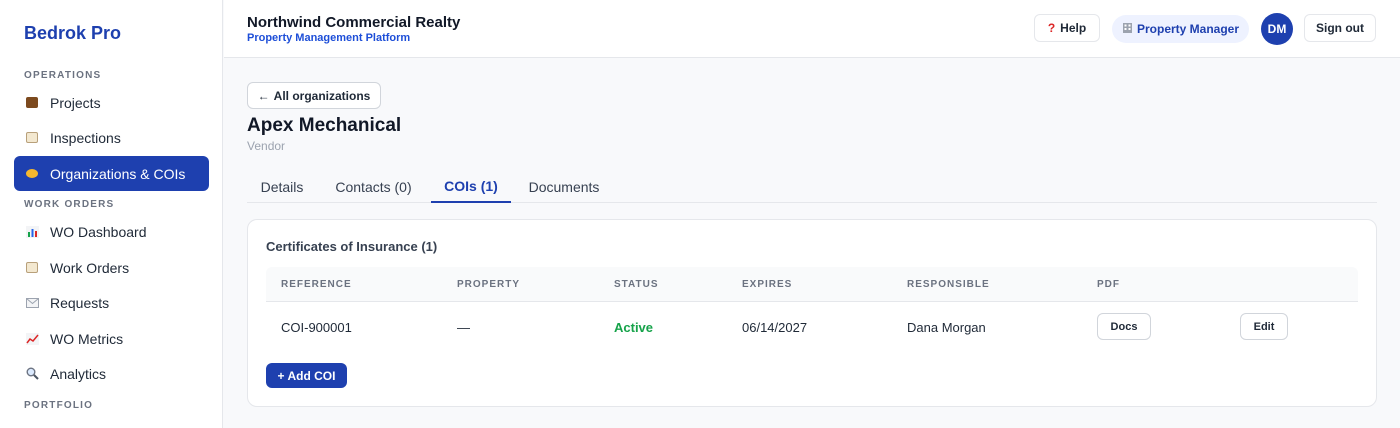  Describe the element at coordinates (118, 173) in the screenshot. I see `sidebar-item-label: Organizations & COIs` at that location.